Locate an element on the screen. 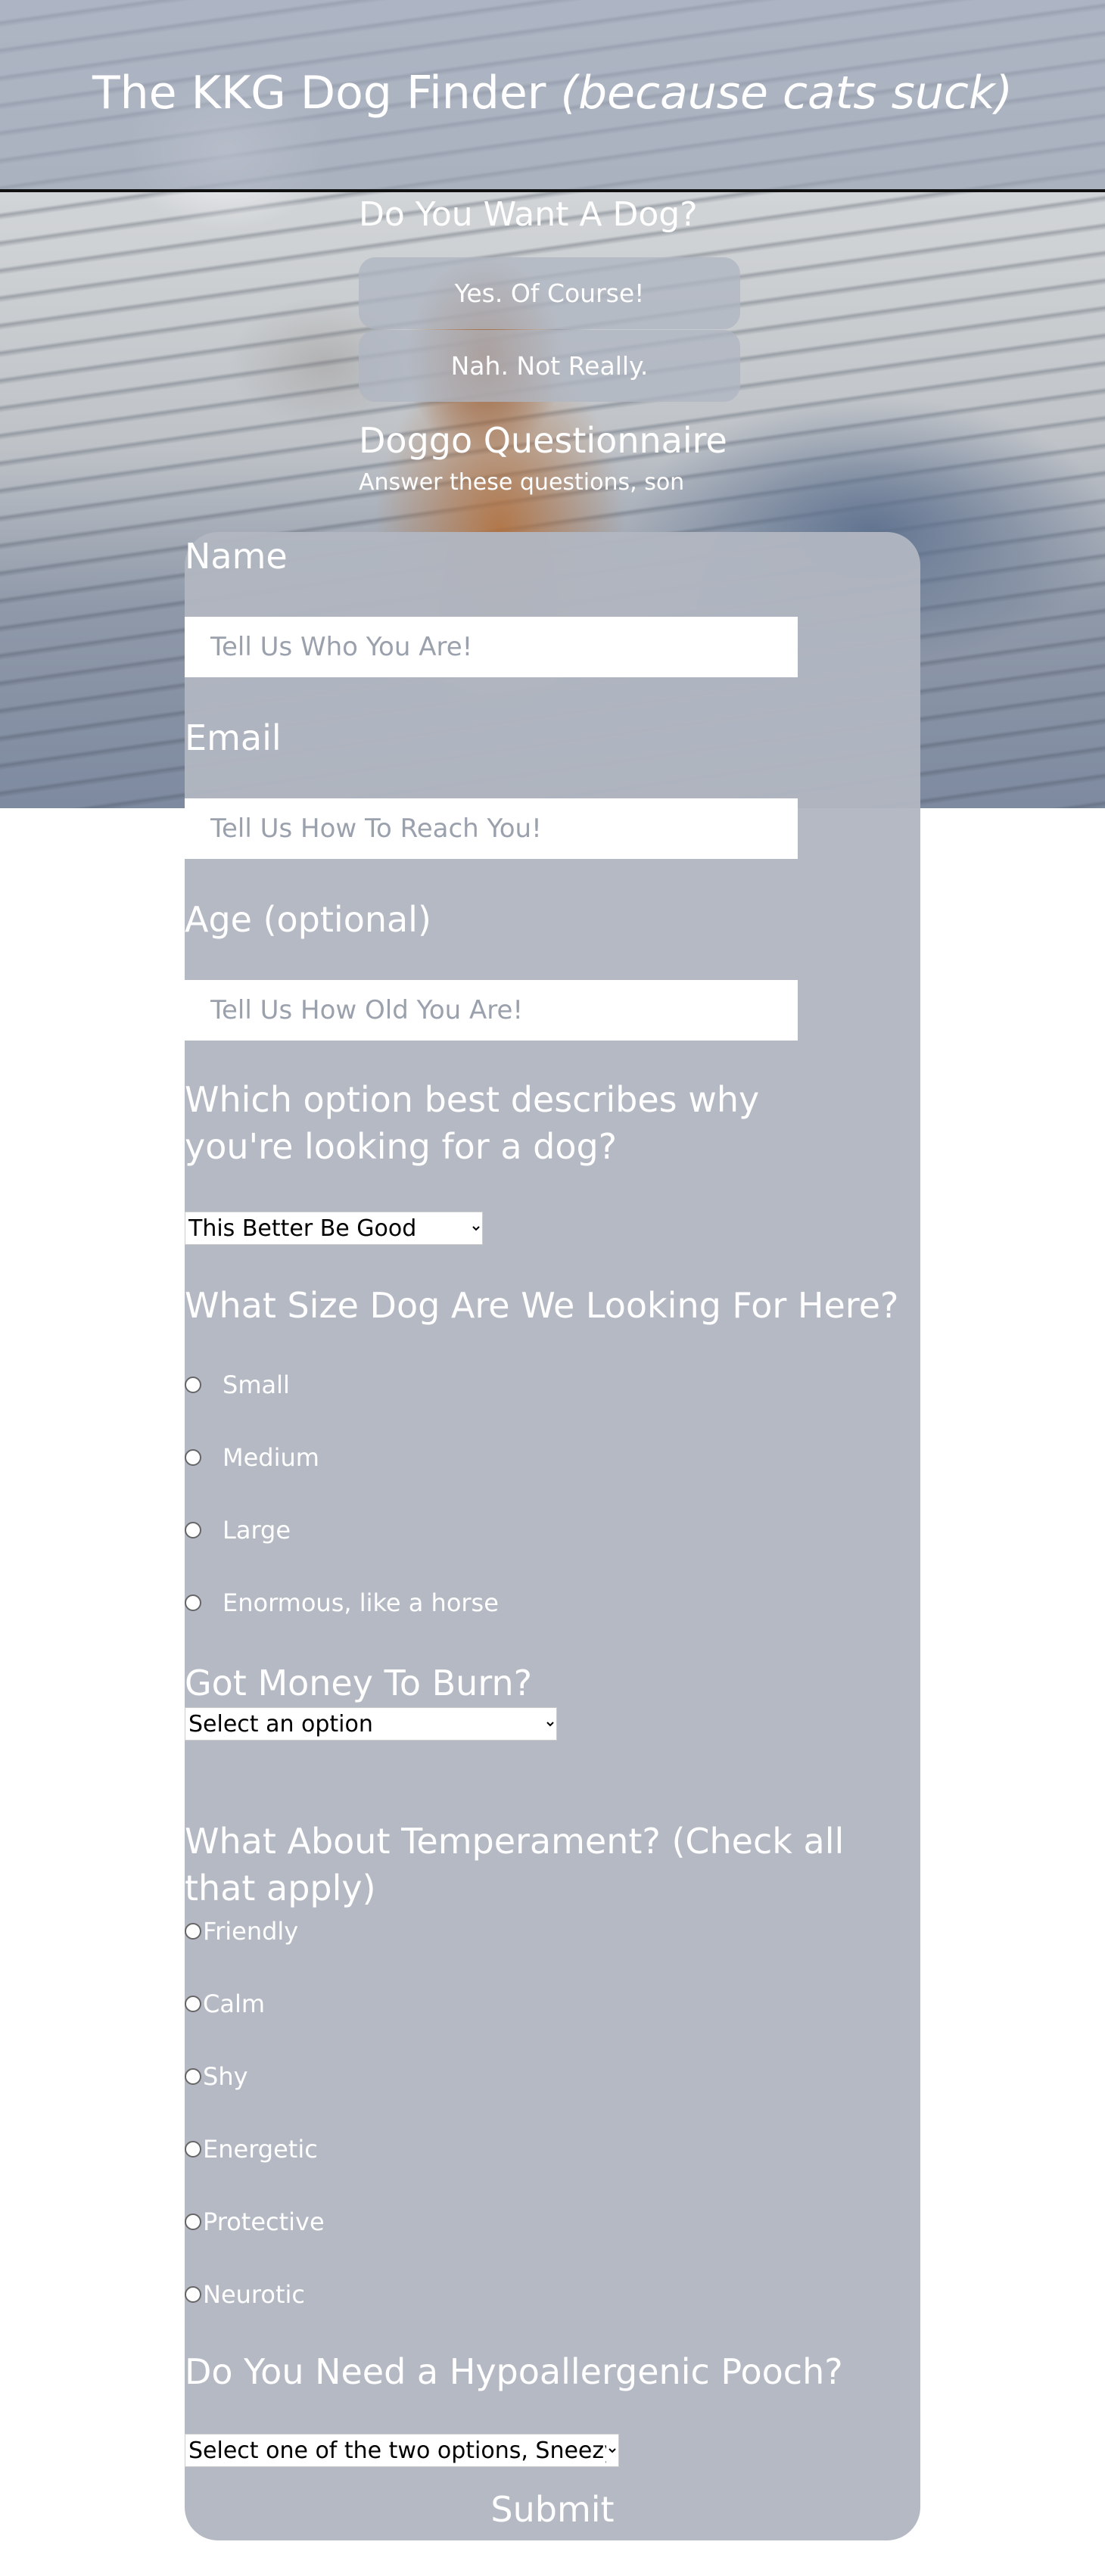  age-input is located at coordinates (491, 1010).